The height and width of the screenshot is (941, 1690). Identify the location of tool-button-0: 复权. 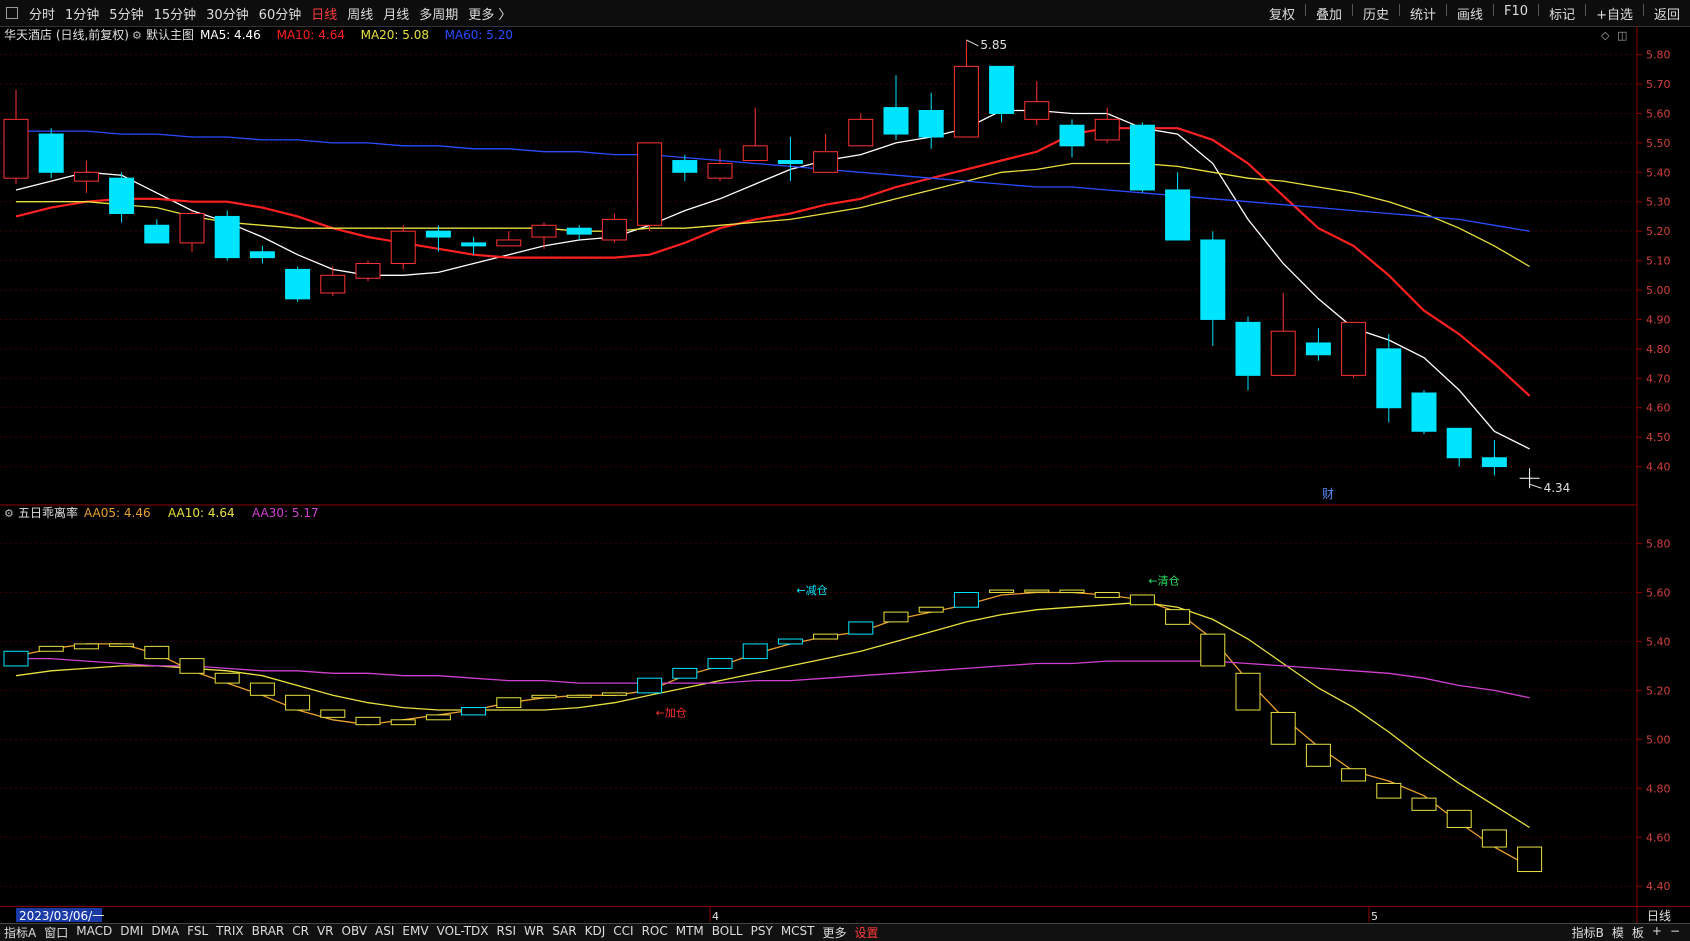
(1282, 13).